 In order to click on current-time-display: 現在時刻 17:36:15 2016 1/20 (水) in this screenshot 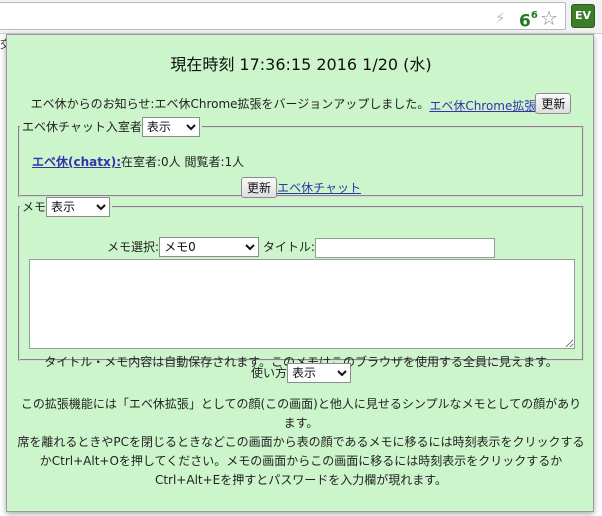, I will do `click(301, 63)`.